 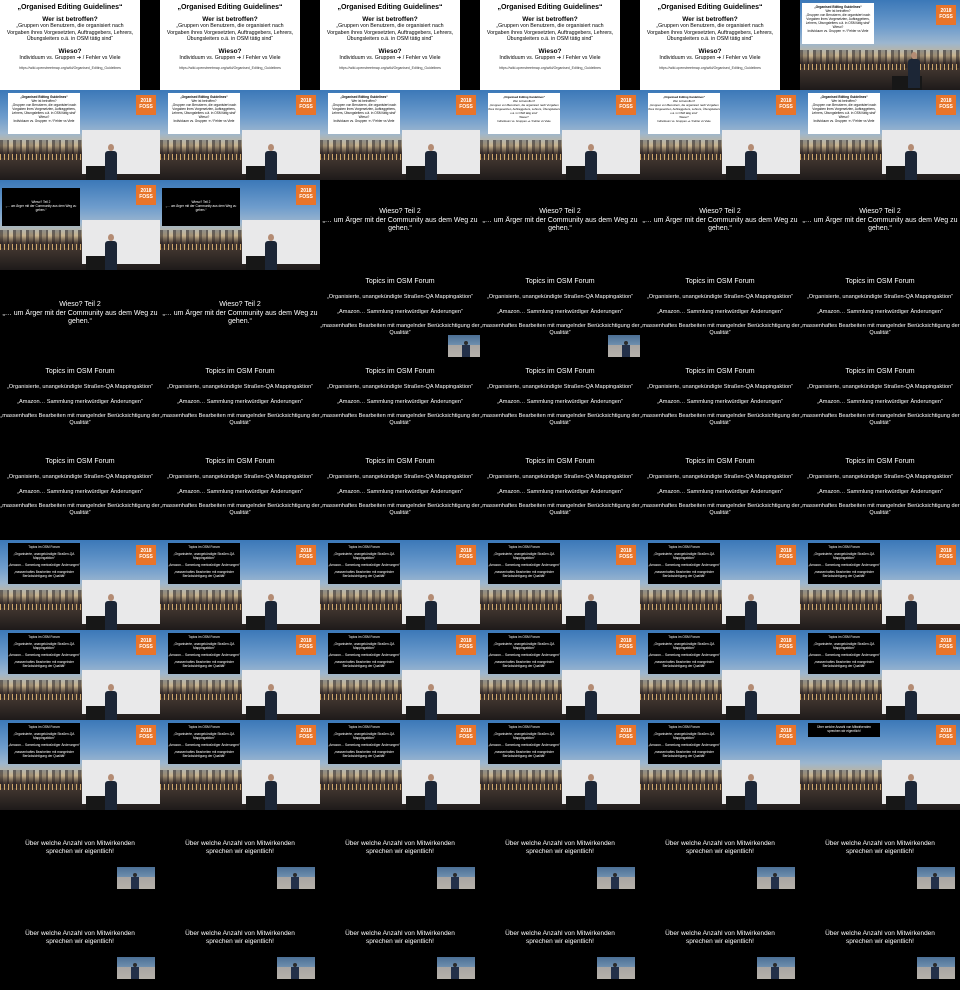 I want to click on ueber-line2: sprechen wir eigentlich!, so click(x=560, y=851).